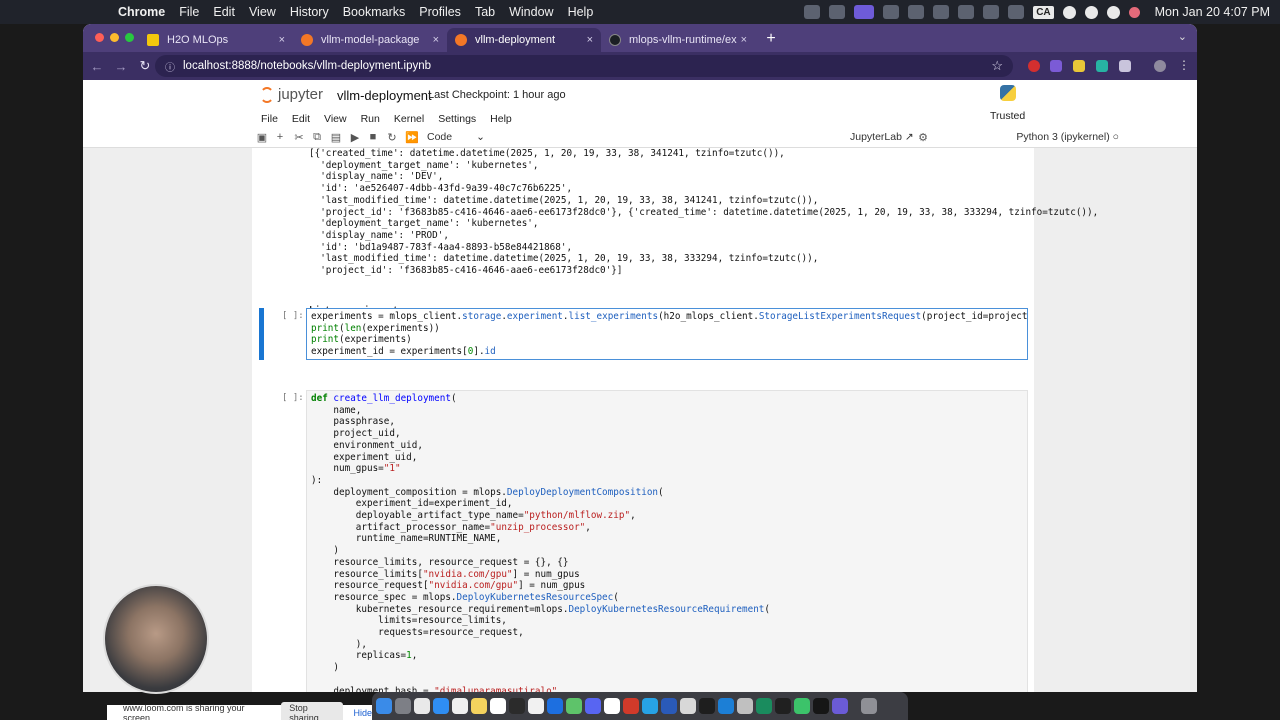 This screenshot has width=1280, height=720. I want to click on zoom-window-icon, so click(129, 37).